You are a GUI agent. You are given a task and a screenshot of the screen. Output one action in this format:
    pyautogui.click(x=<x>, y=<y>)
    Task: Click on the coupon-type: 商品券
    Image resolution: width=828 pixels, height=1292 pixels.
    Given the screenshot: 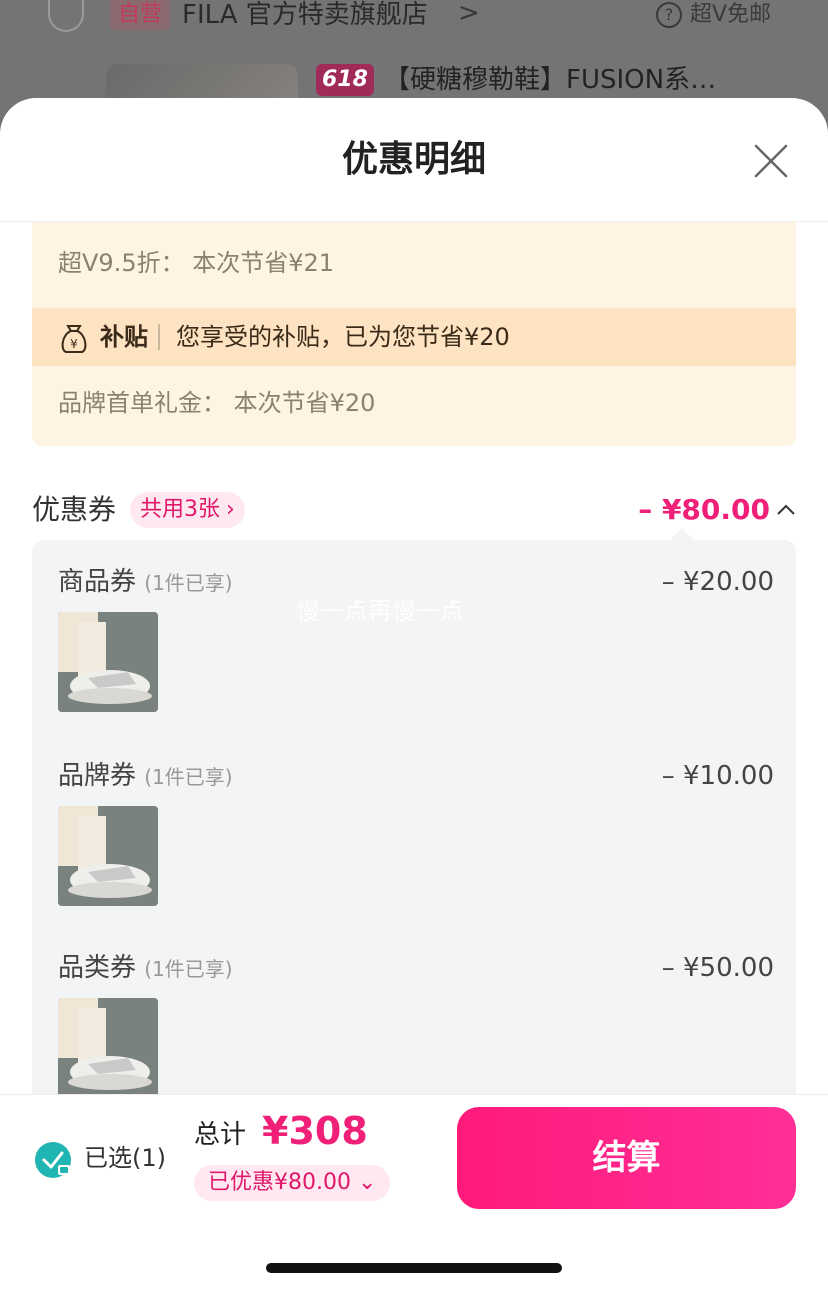 What is the action you would take?
    pyautogui.click(x=97, y=582)
    